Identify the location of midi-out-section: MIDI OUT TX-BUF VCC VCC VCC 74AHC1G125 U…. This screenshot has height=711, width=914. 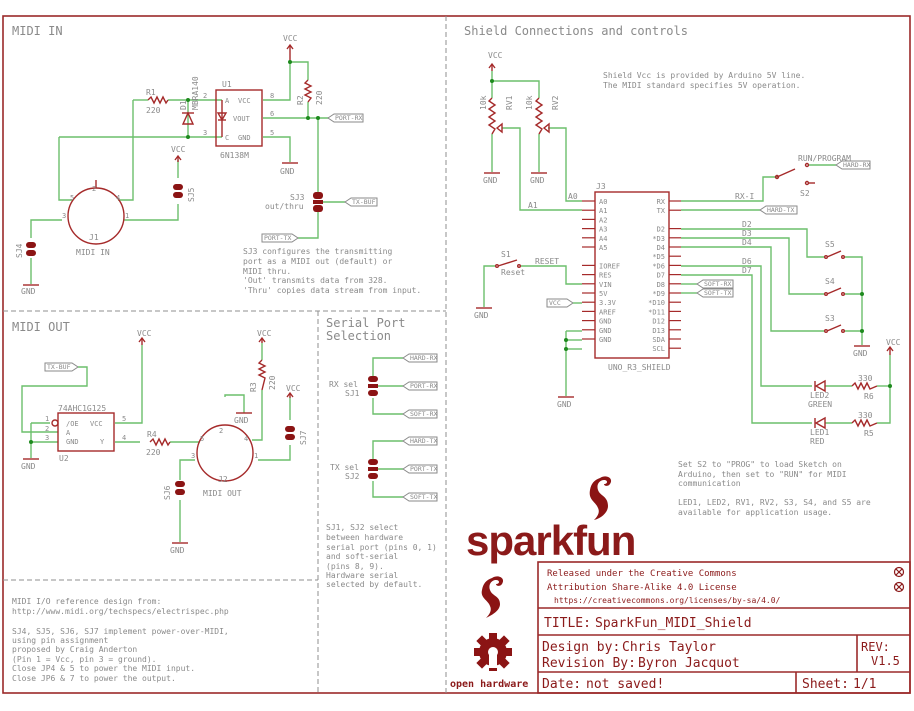
(160, 437).